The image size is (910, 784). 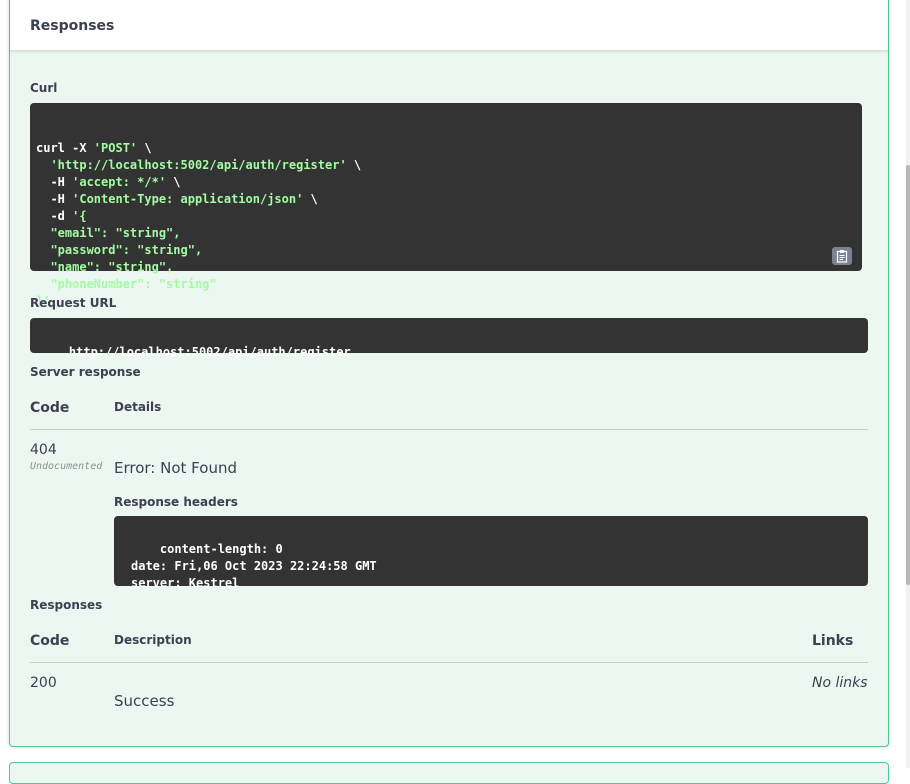 I want to click on request-url-value: http://localhost:5002/api/auth/register, so click(x=209, y=352).